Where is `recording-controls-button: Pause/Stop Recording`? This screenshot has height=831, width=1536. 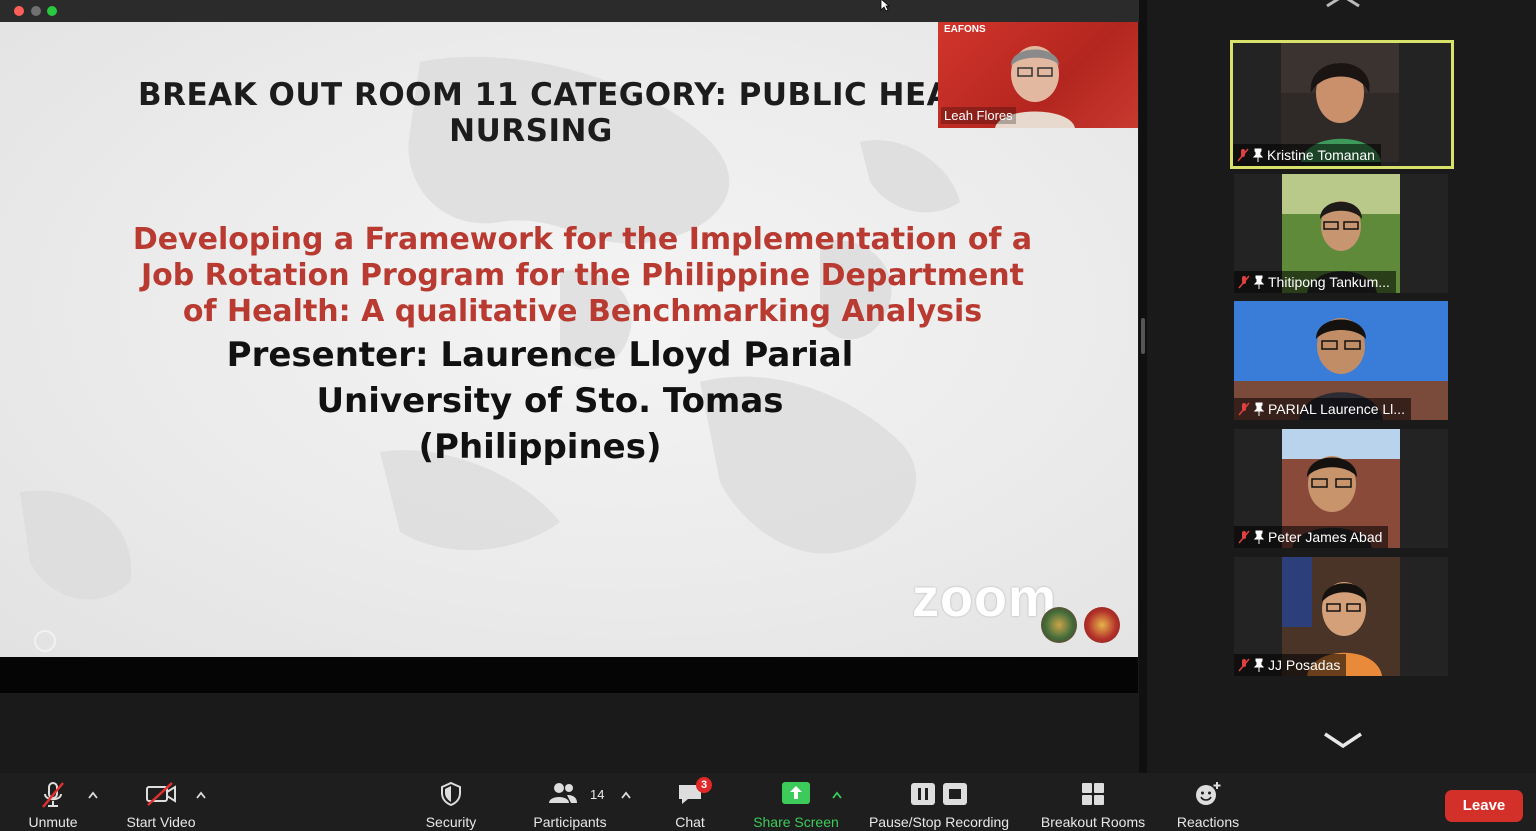 recording-controls-button: Pause/Stop Recording is located at coordinates (939, 802).